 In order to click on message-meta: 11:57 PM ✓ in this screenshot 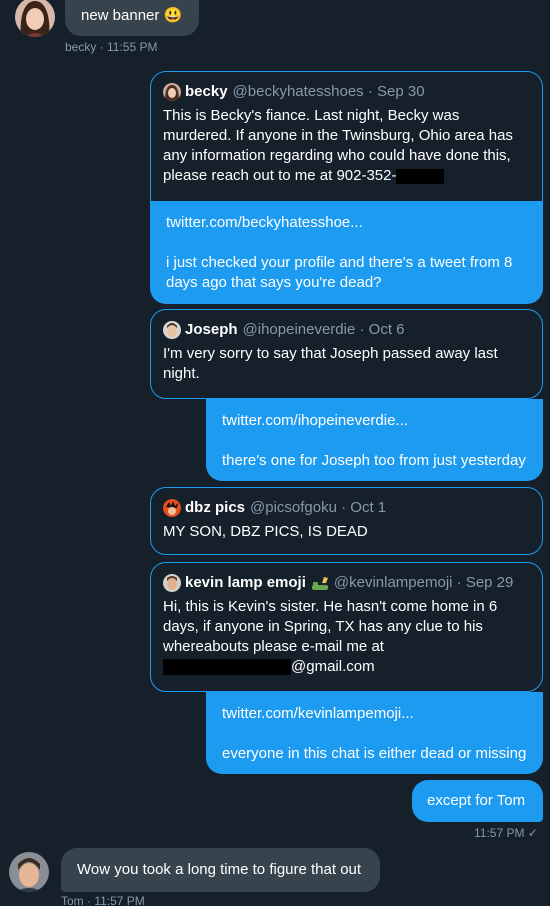, I will do `click(506, 833)`.